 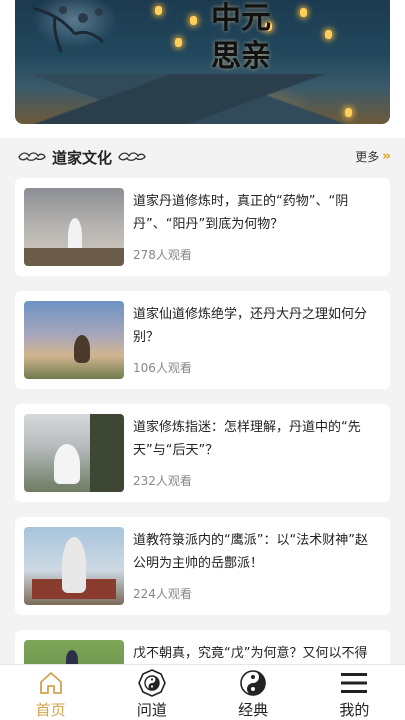 I want to click on tab-label: 首页, so click(x=50, y=710).